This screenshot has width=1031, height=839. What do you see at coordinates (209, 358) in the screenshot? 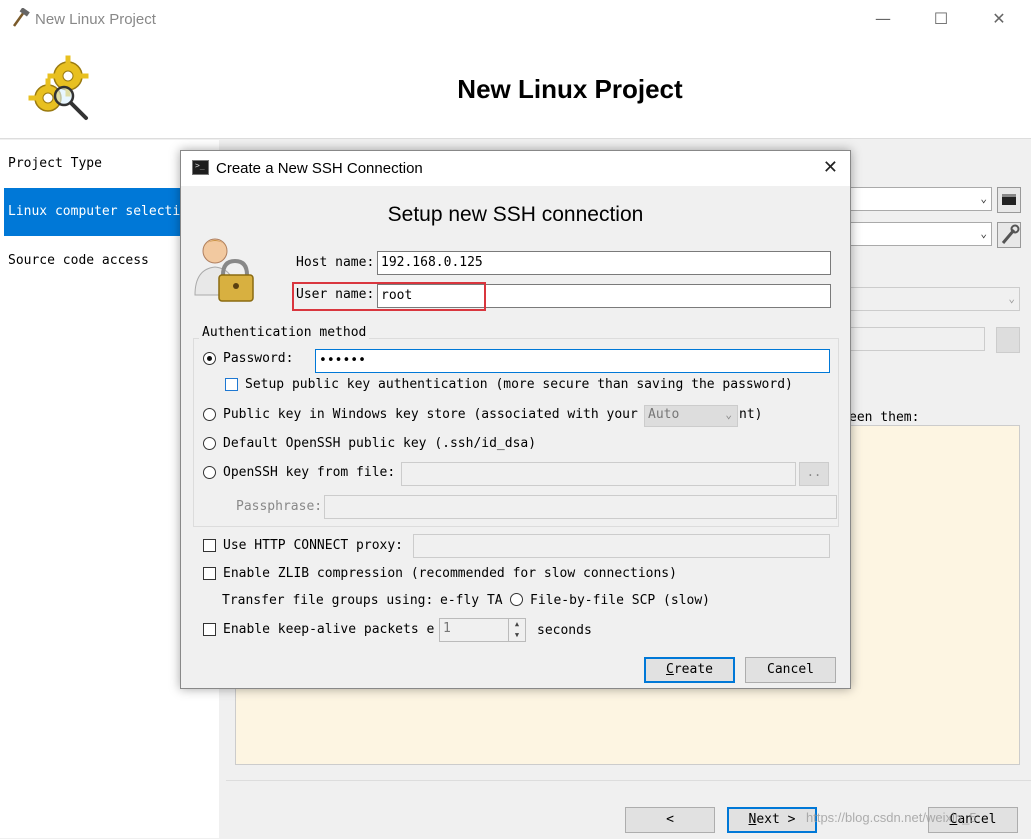
I see `password-radio` at bounding box center [209, 358].